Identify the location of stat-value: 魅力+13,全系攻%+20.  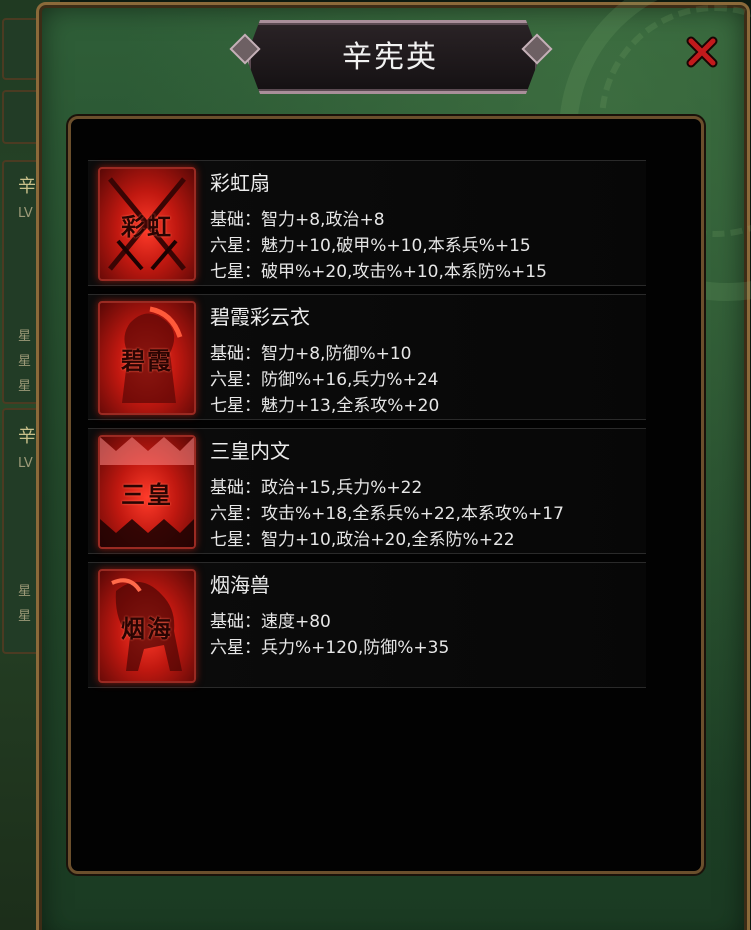
(350, 406).